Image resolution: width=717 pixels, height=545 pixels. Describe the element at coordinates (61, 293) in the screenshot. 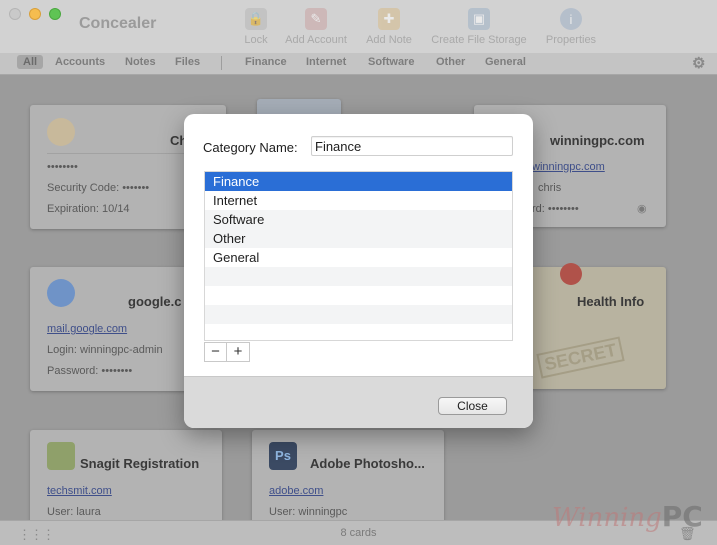

I see `globe-icon` at that location.